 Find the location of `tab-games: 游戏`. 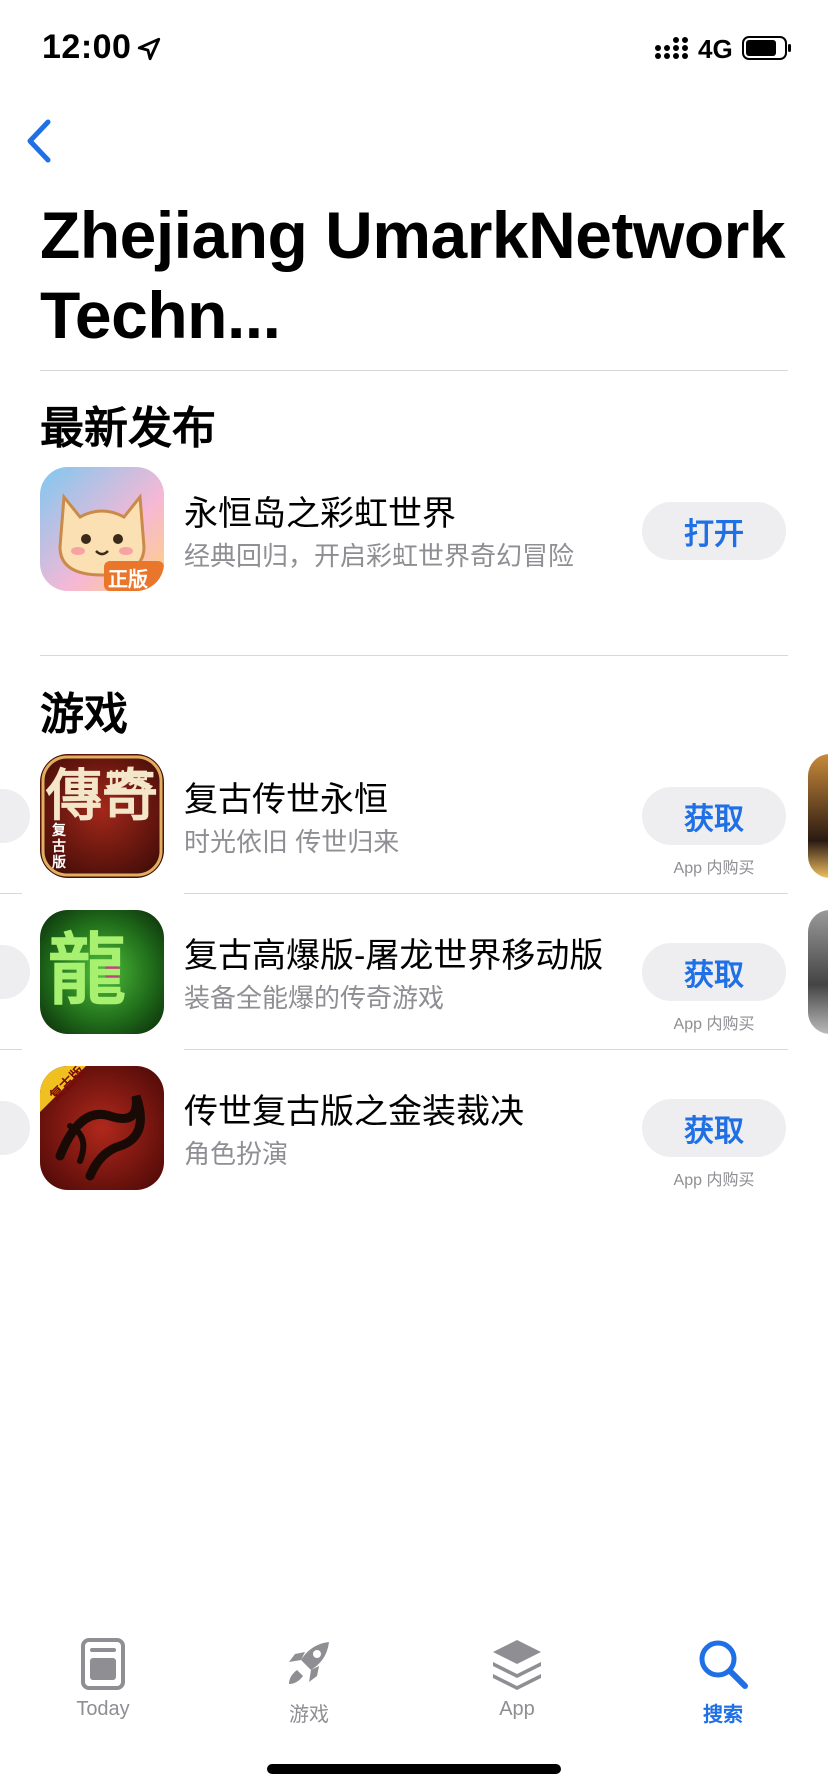

tab-games: 游戏 is located at coordinates (309, 1681).